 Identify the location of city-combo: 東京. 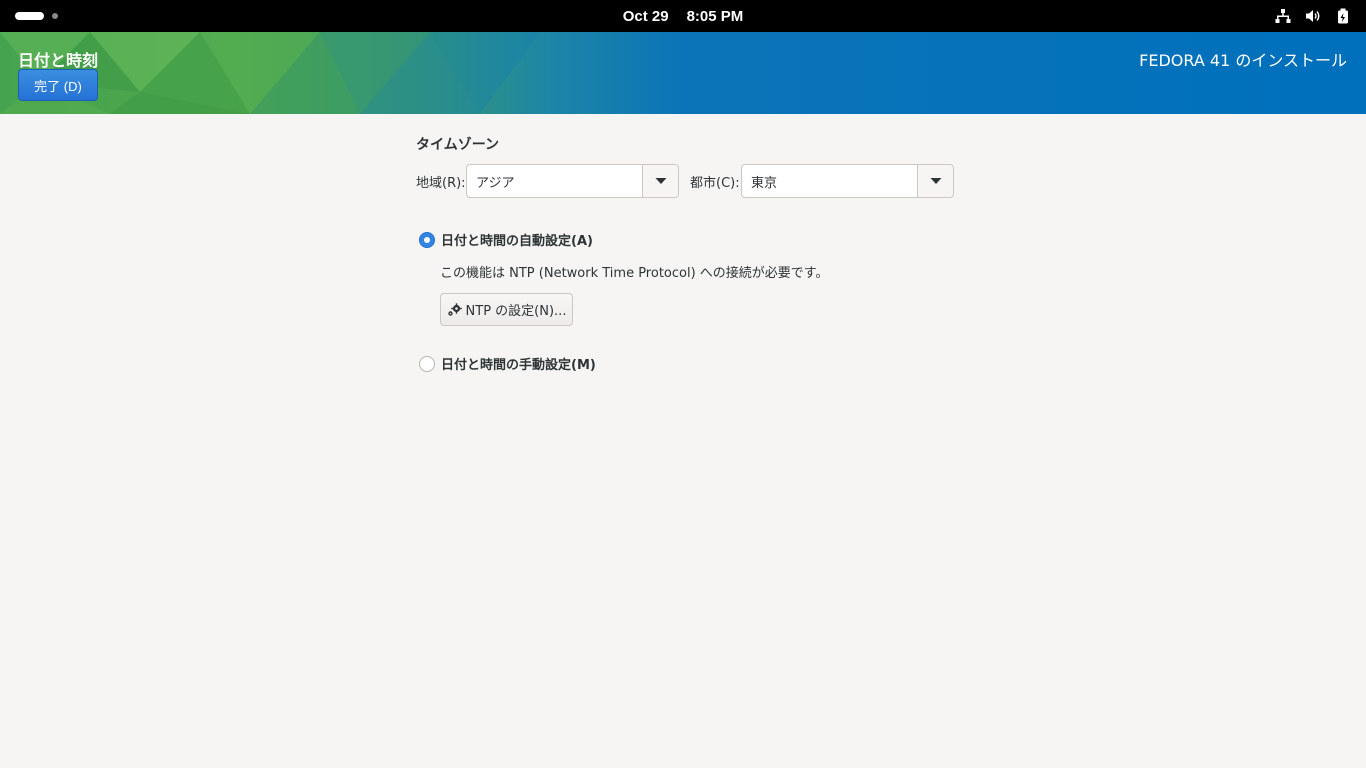
(847, 181).